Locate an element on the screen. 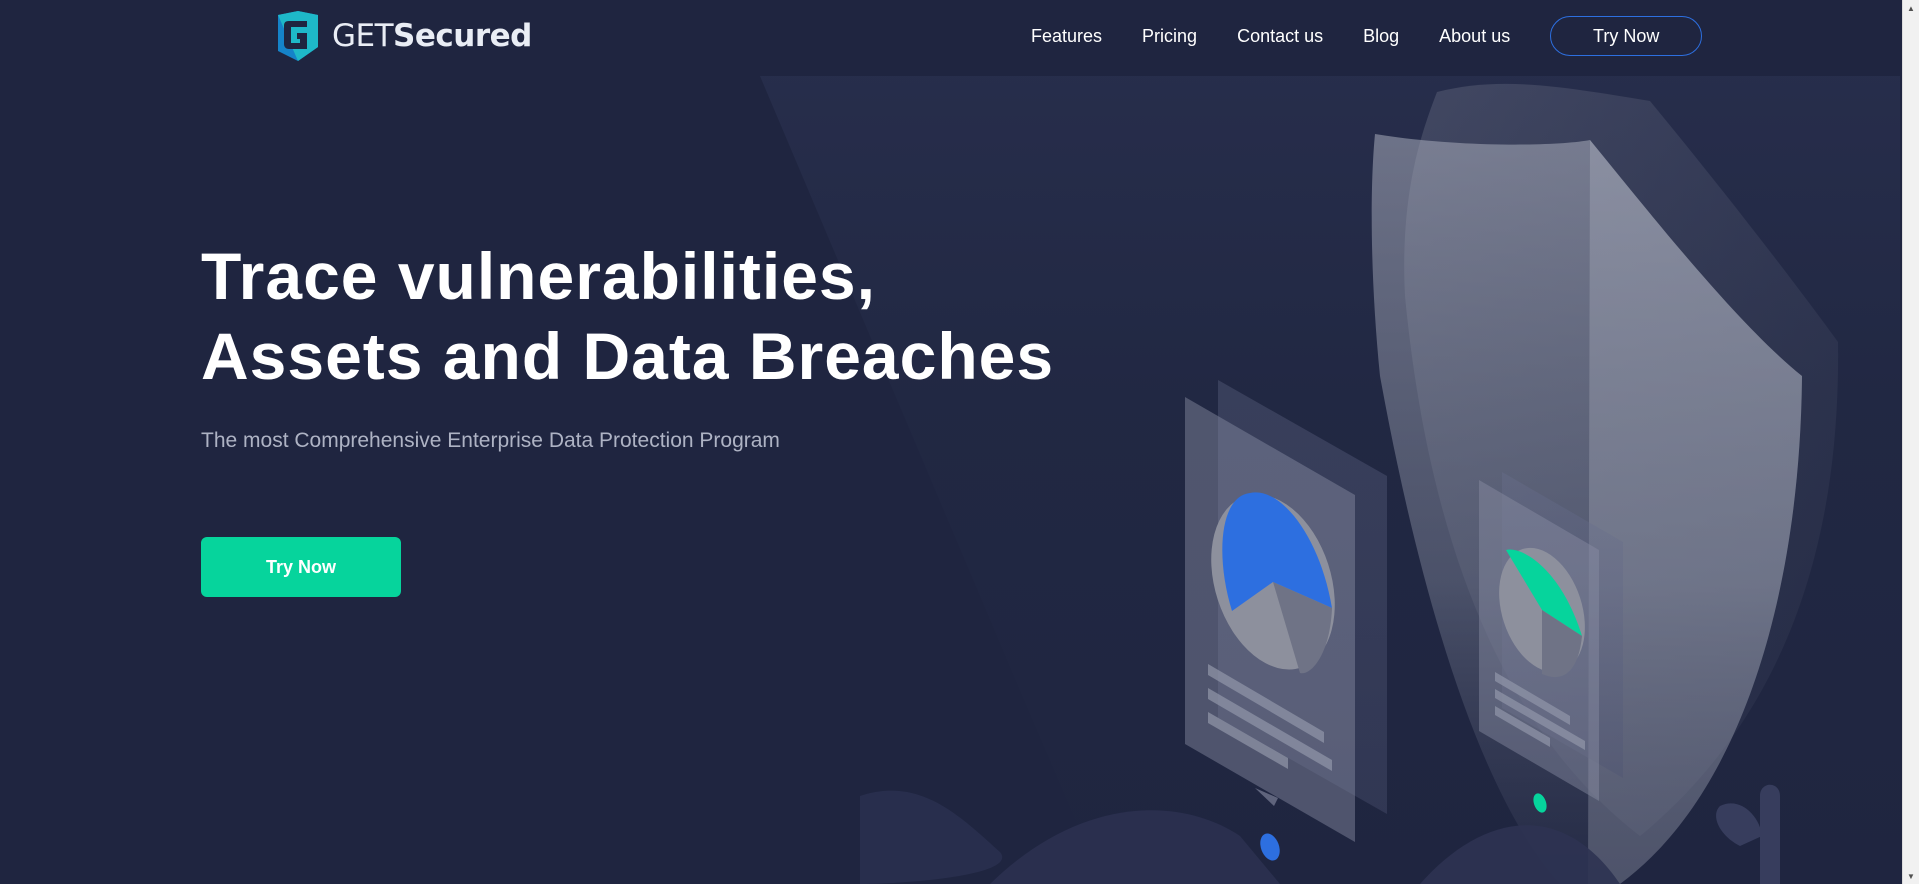 This screenshot has width=1919, height=884. logo-text: GETSecured is located at coordinates (432, 36).